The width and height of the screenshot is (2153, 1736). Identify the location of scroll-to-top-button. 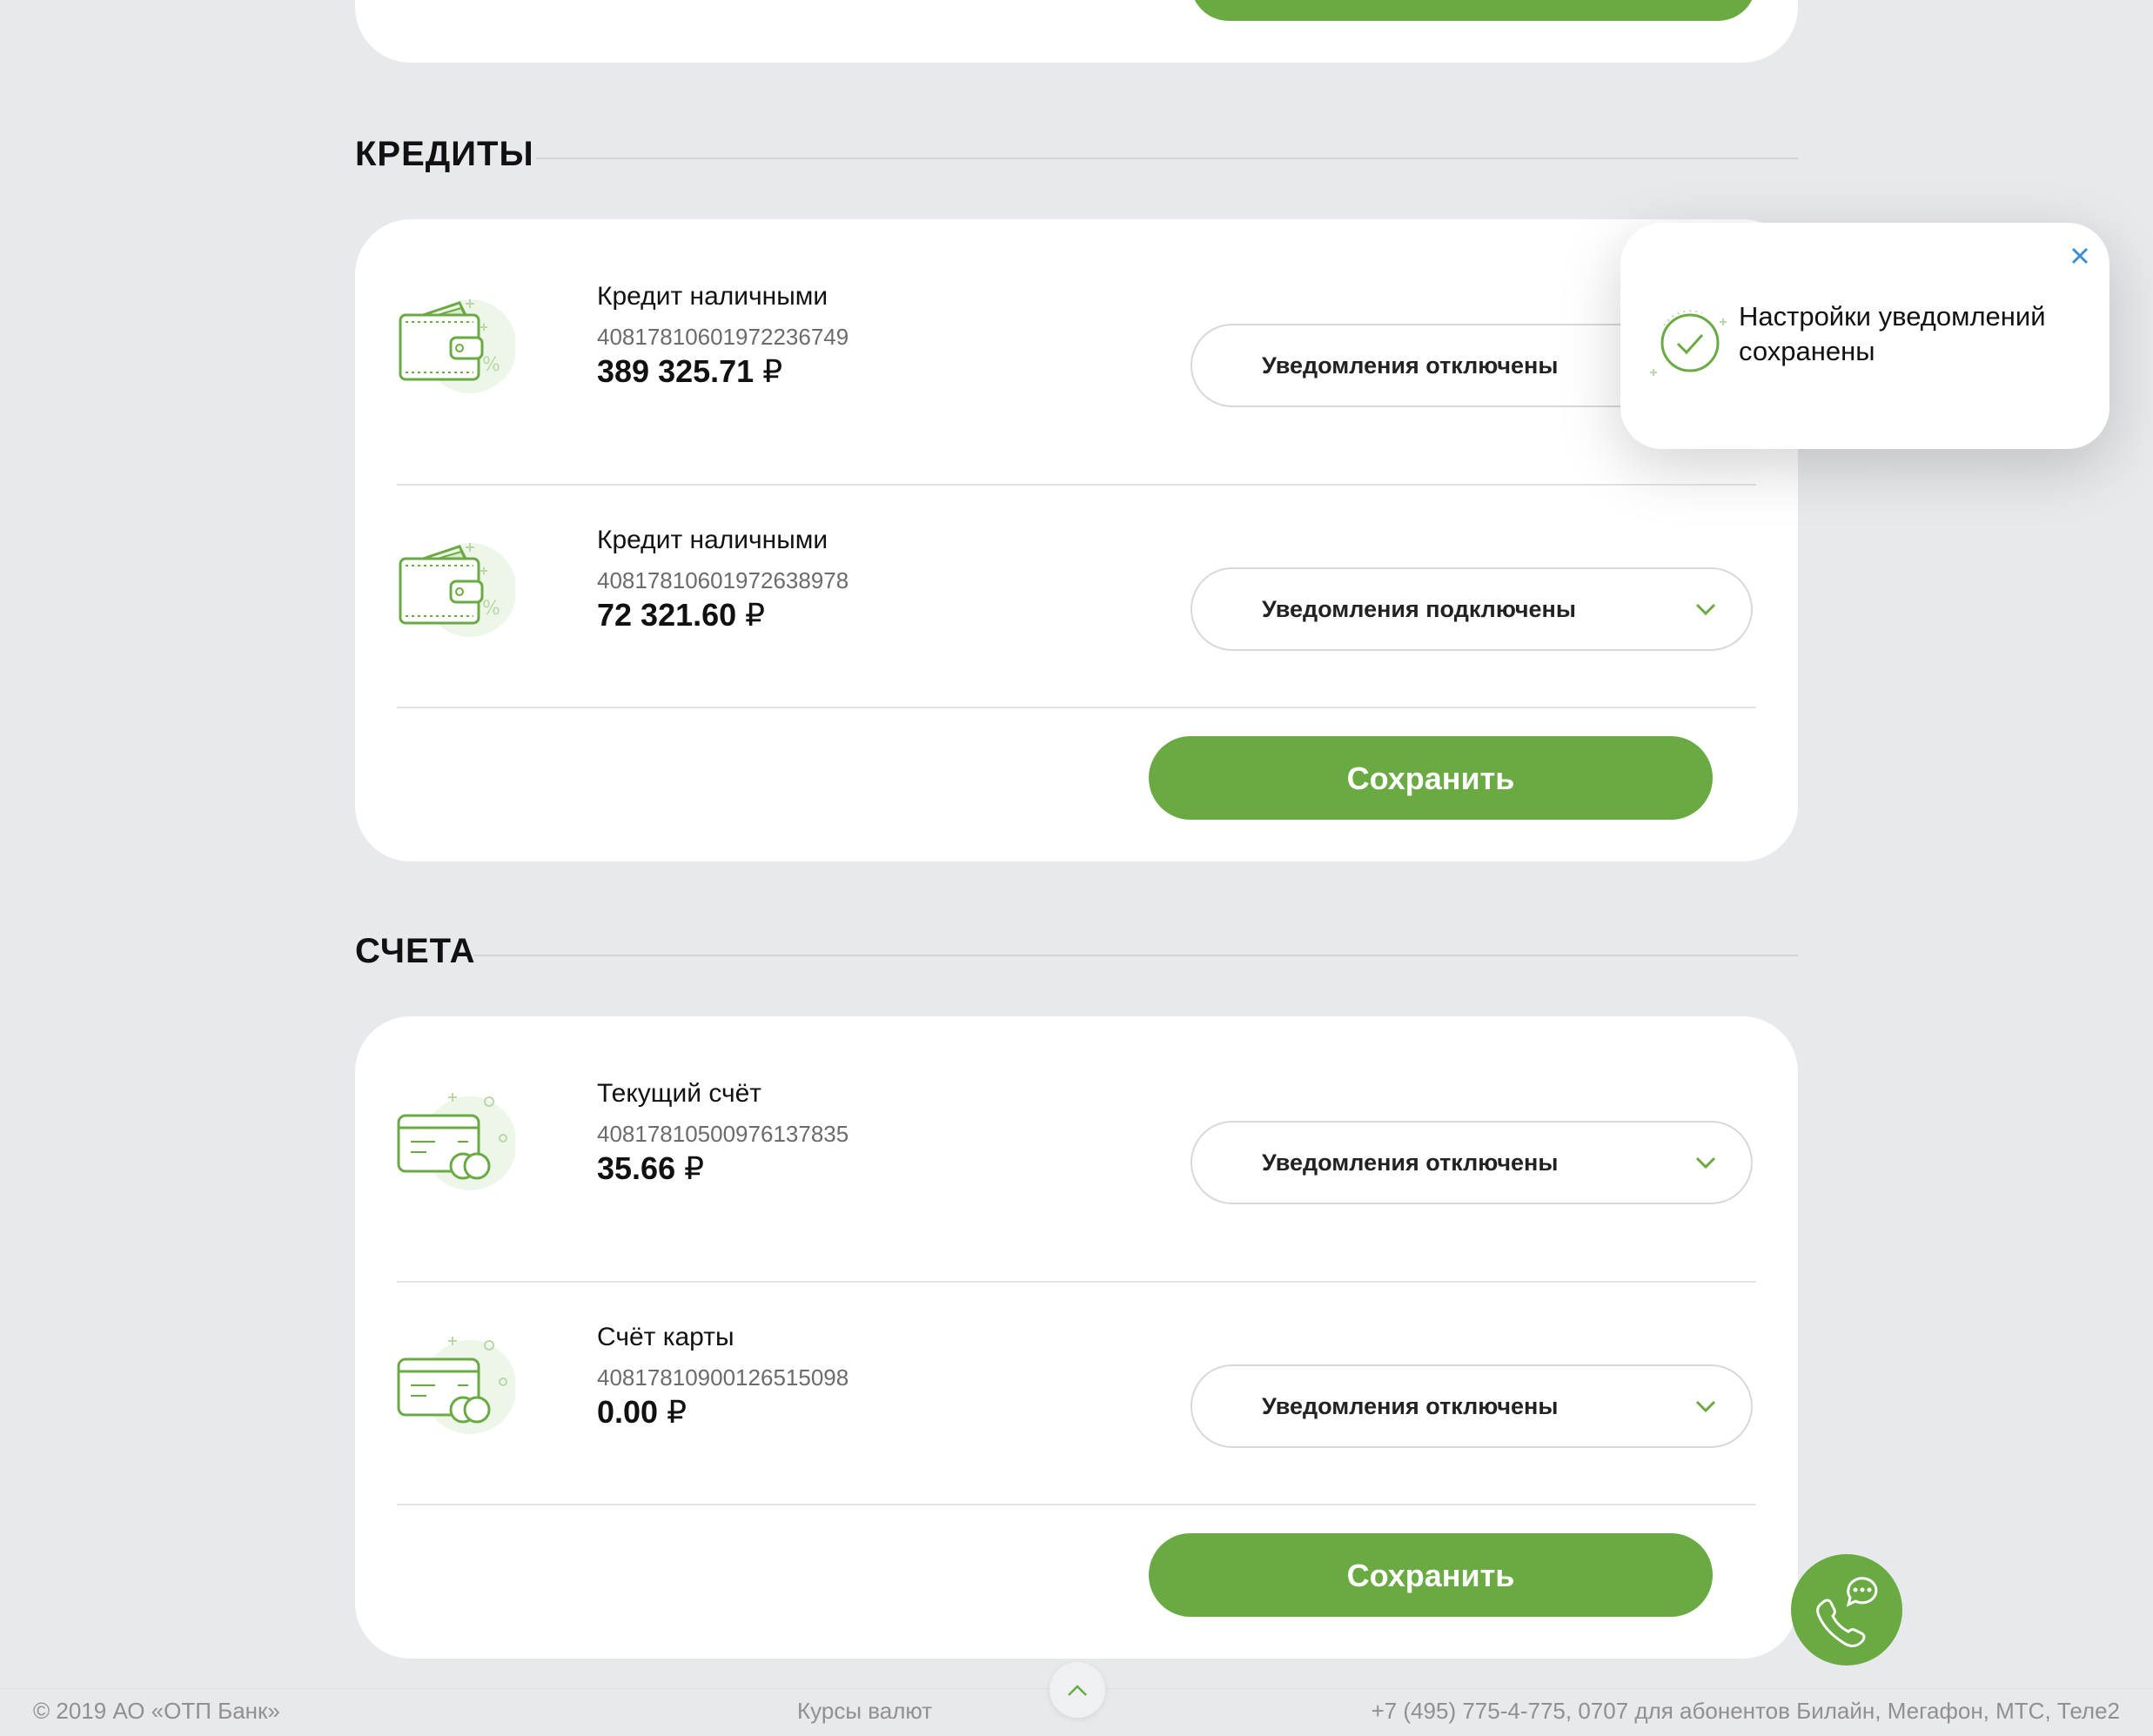
(1077, 1690).